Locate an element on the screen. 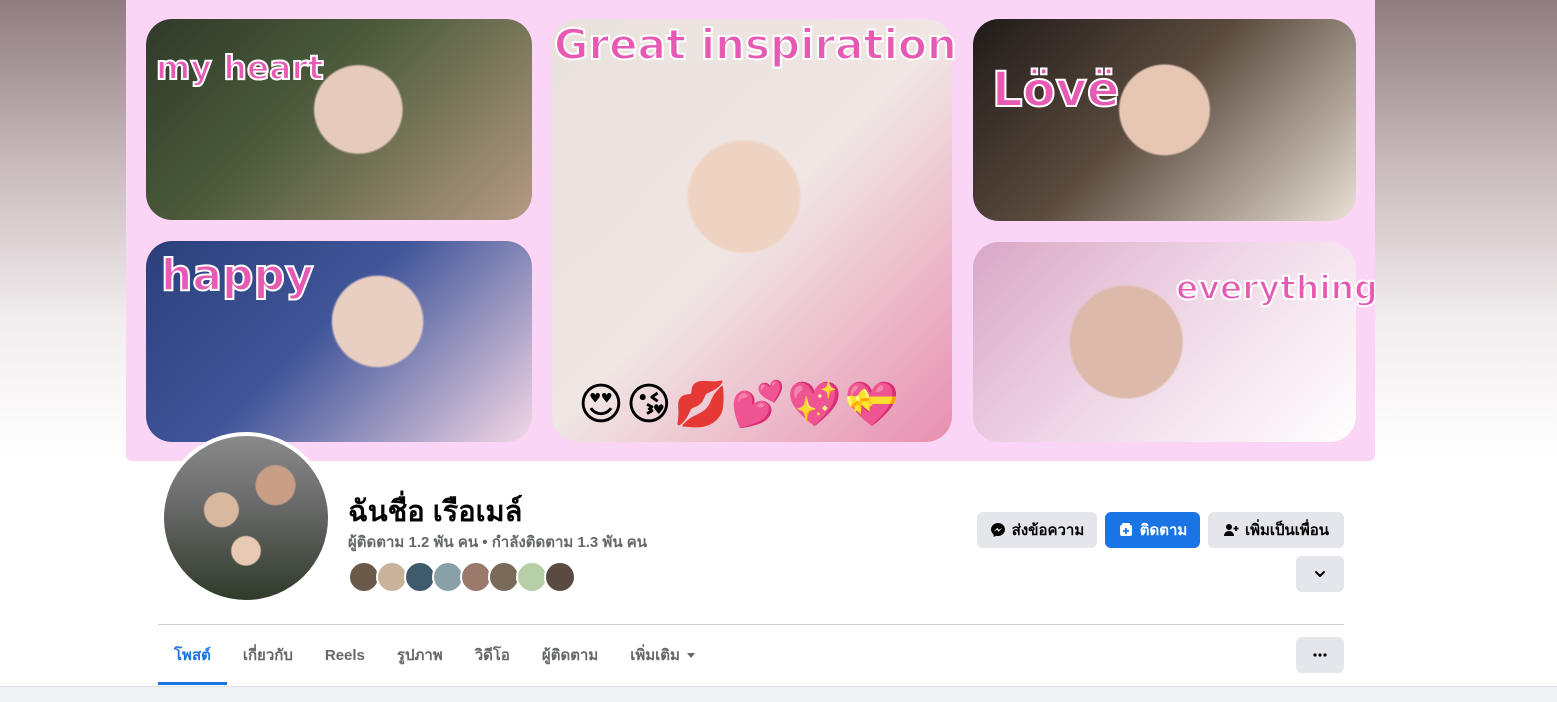  tab-about: เกี่ยวกับ is located at coordinates (268, 655).